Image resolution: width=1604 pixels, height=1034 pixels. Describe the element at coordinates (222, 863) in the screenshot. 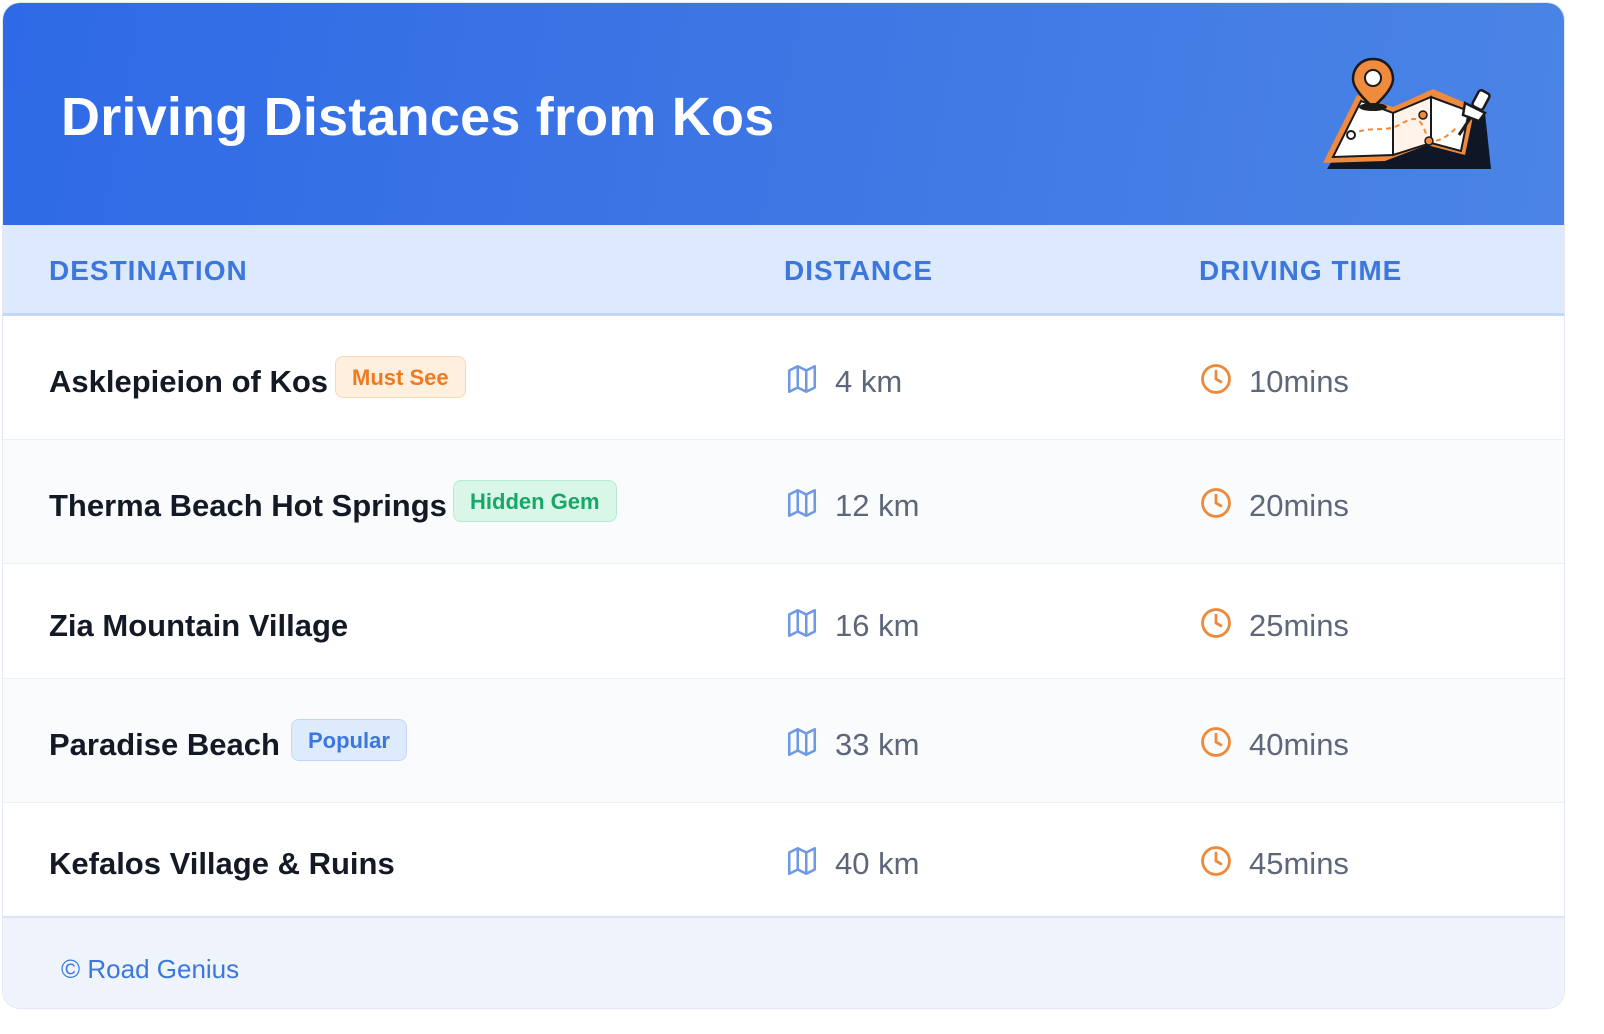

I see `destination-name: Kefalos Village & Ruins` at that location.